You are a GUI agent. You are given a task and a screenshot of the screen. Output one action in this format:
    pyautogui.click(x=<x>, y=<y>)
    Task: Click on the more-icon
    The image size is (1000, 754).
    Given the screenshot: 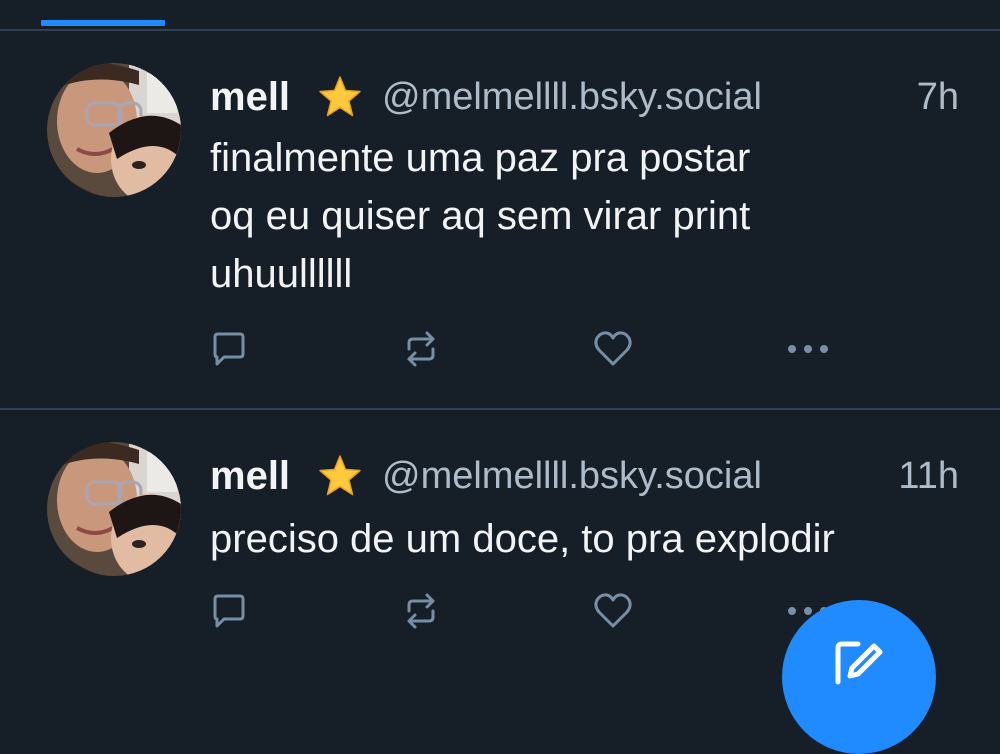 What is the action you would take?
    pyautogui.click(x=808, y=349)
    